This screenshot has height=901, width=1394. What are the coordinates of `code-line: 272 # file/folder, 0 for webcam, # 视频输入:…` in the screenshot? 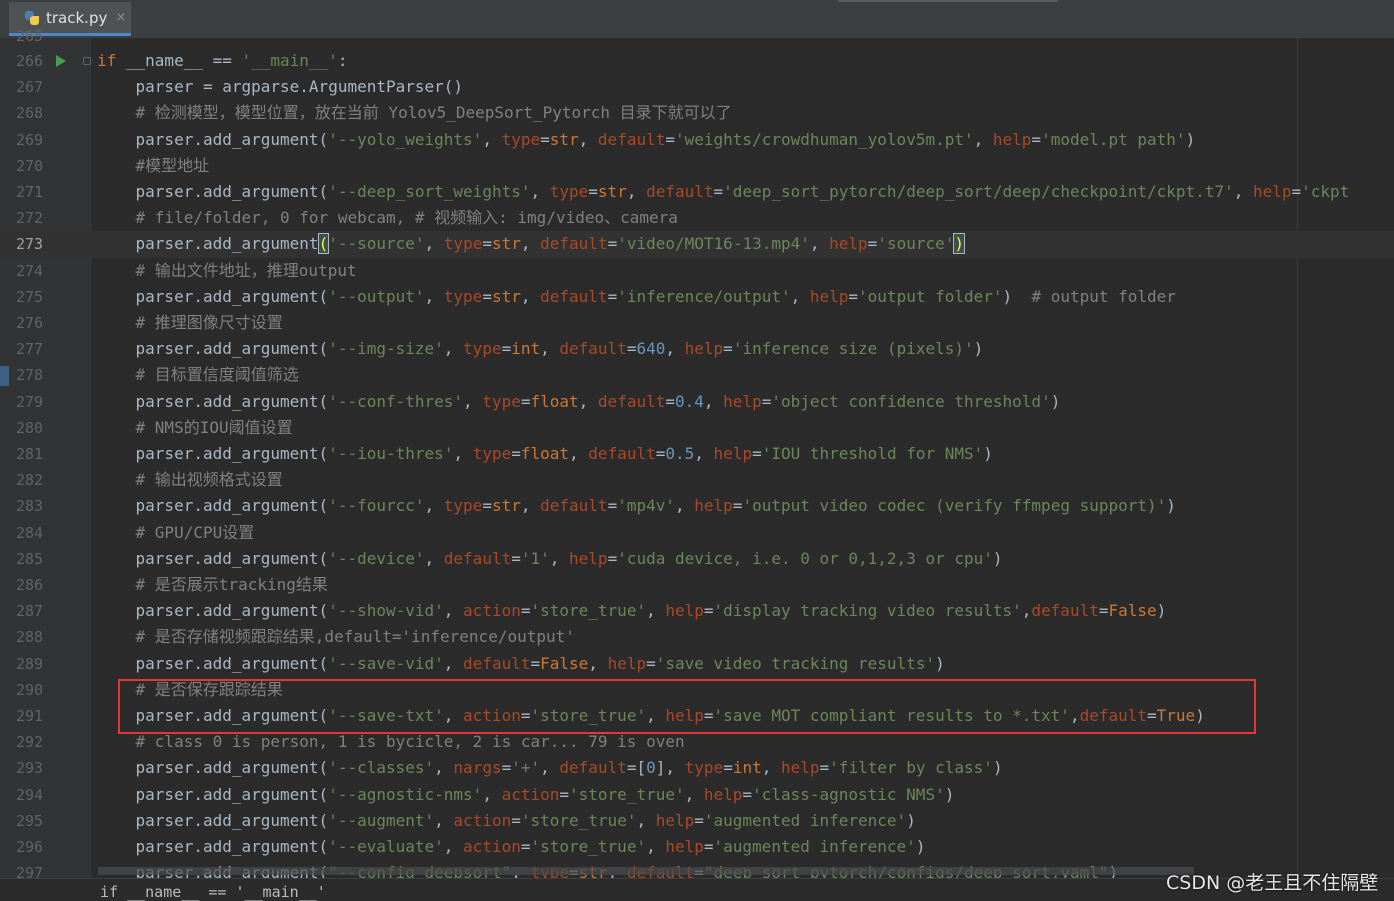 It's located at (697, 218).